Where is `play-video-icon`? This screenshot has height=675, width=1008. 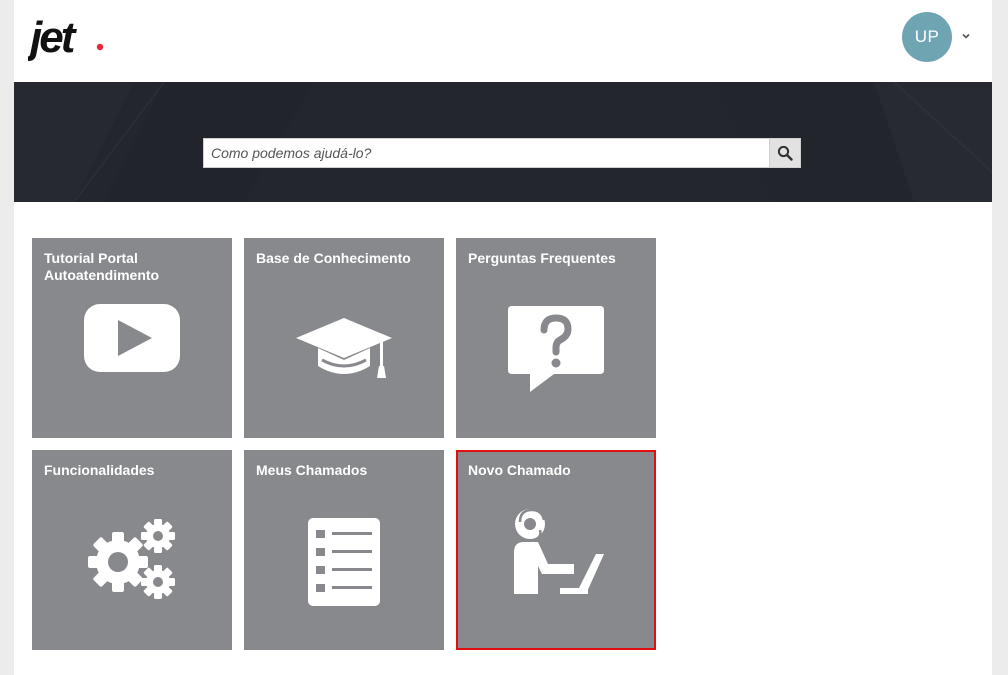
play-video-icon is located at coordinates (132, 338).